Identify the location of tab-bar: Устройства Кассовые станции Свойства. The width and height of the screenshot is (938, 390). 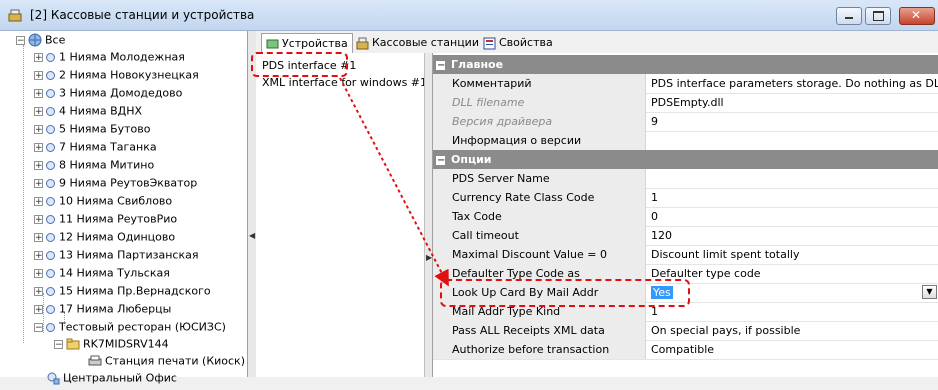
(597, 42).